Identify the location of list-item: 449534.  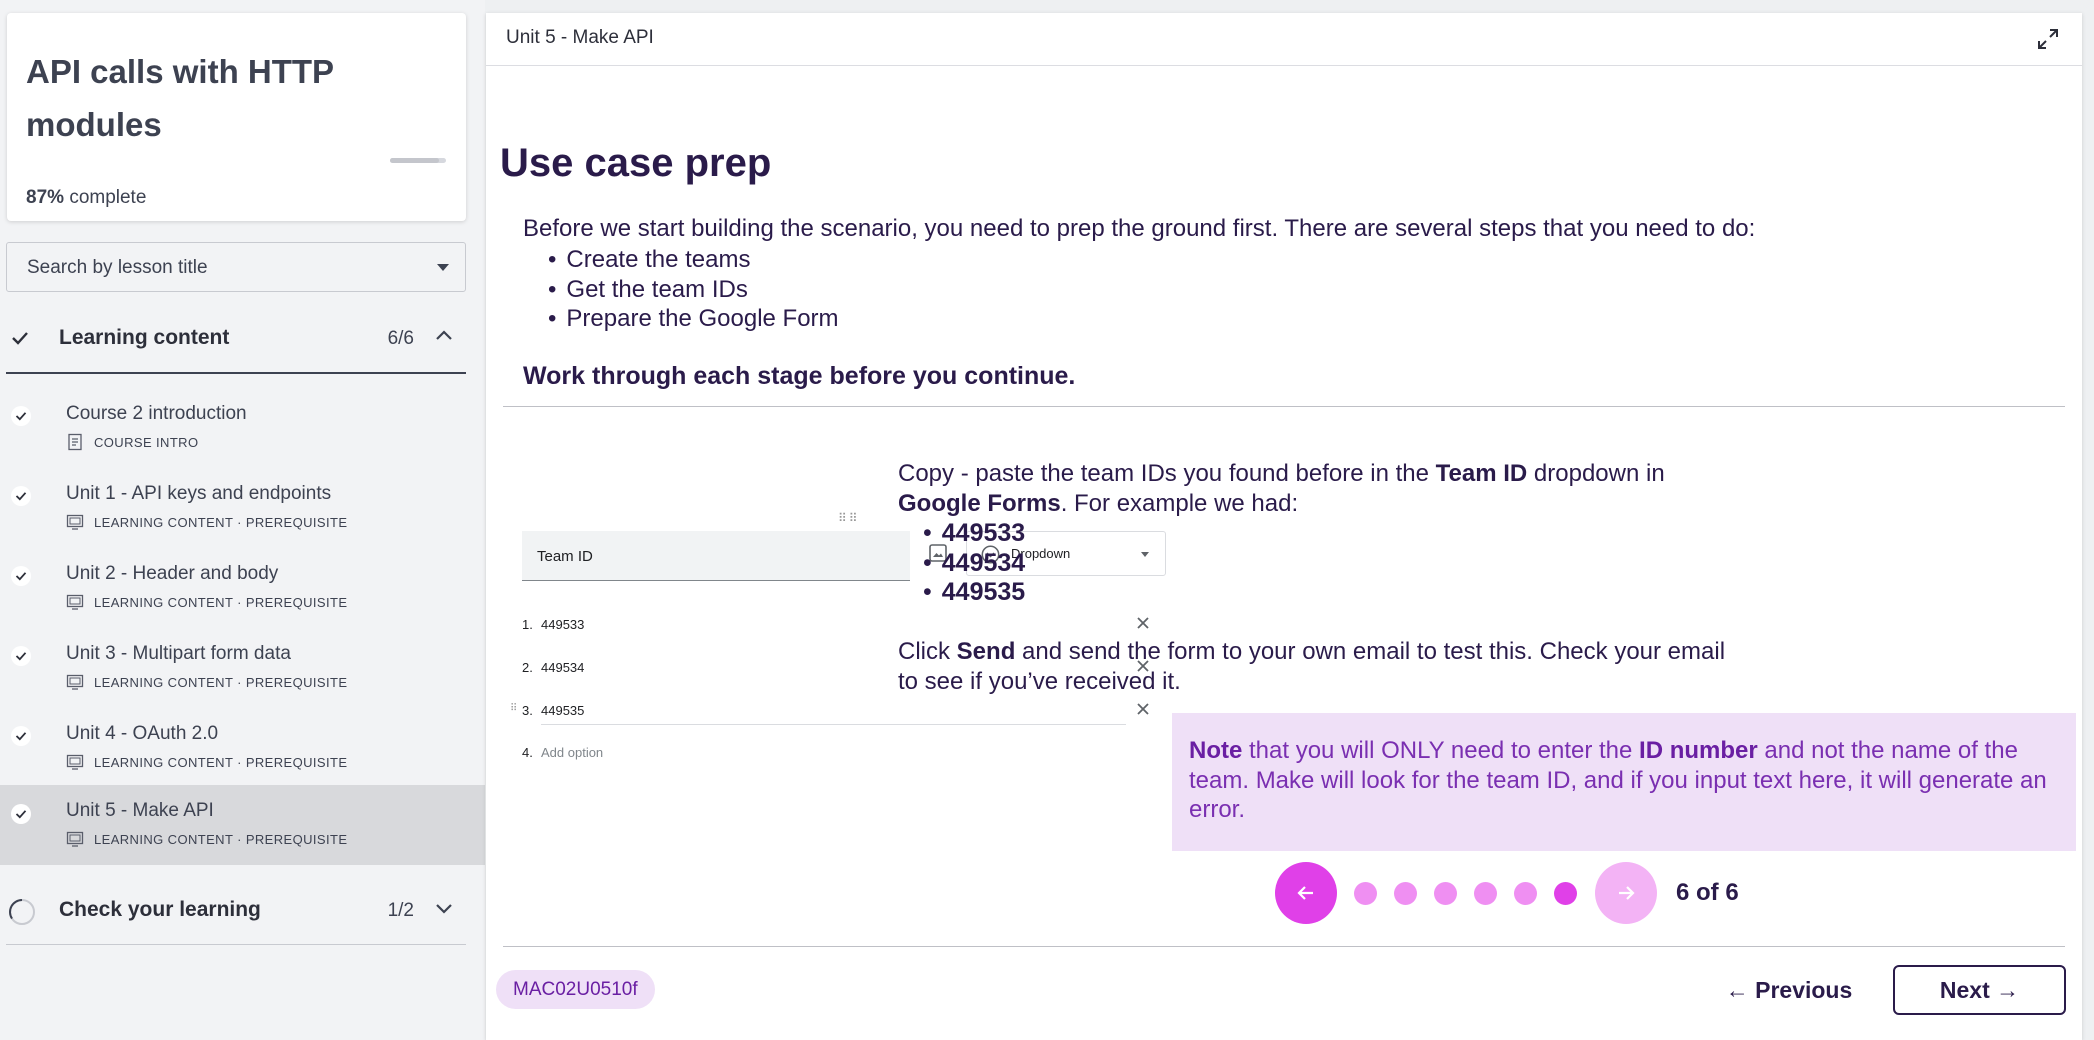
(974, 564).